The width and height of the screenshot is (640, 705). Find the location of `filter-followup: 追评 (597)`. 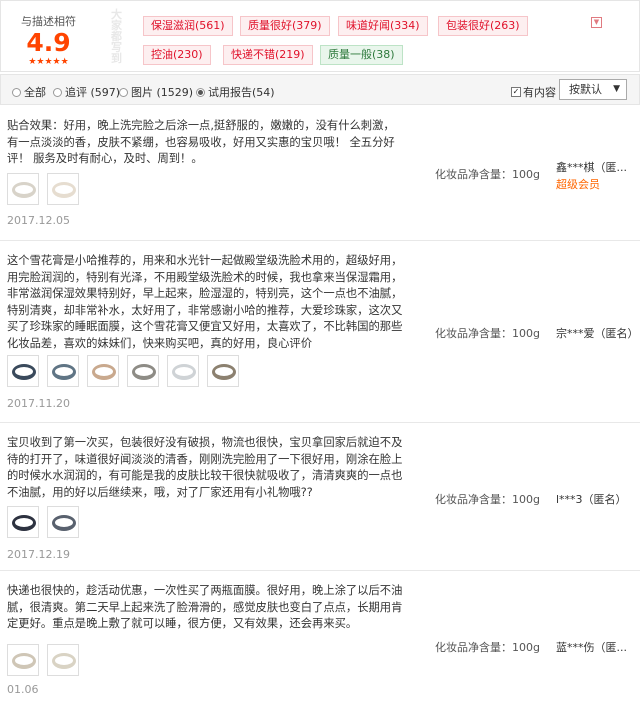

filter-followup: 追评 (597) is located at coordinates (86, 92).